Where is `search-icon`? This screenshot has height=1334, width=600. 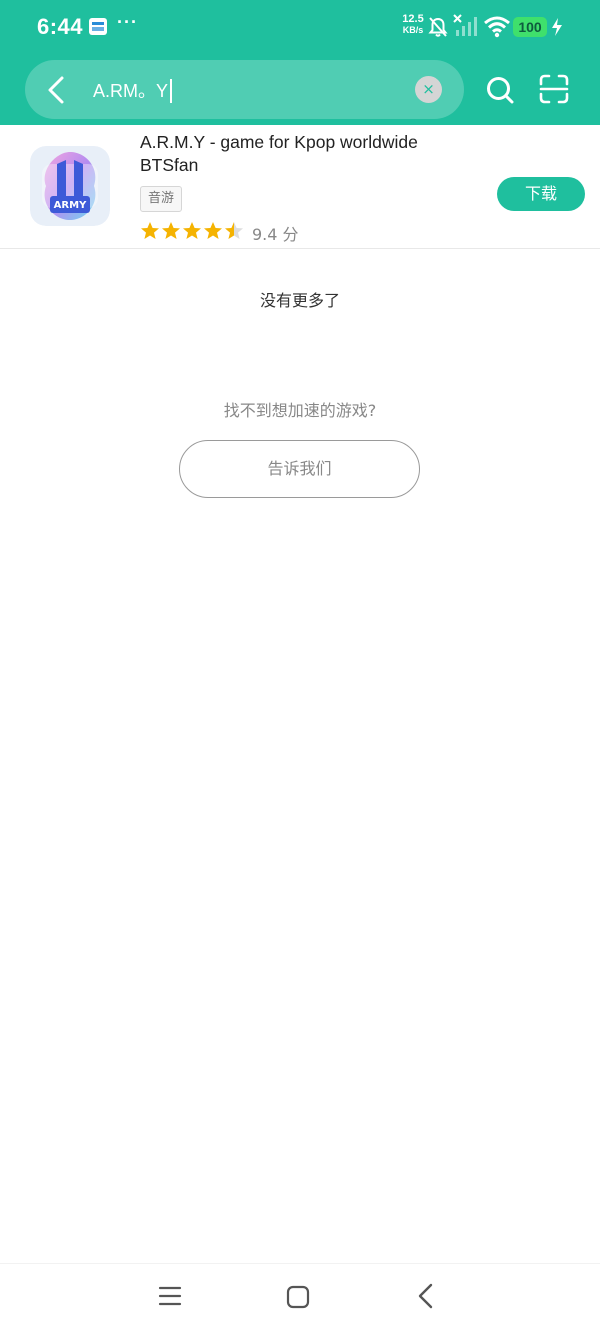 search-icon is located at coordinates (500, 90).